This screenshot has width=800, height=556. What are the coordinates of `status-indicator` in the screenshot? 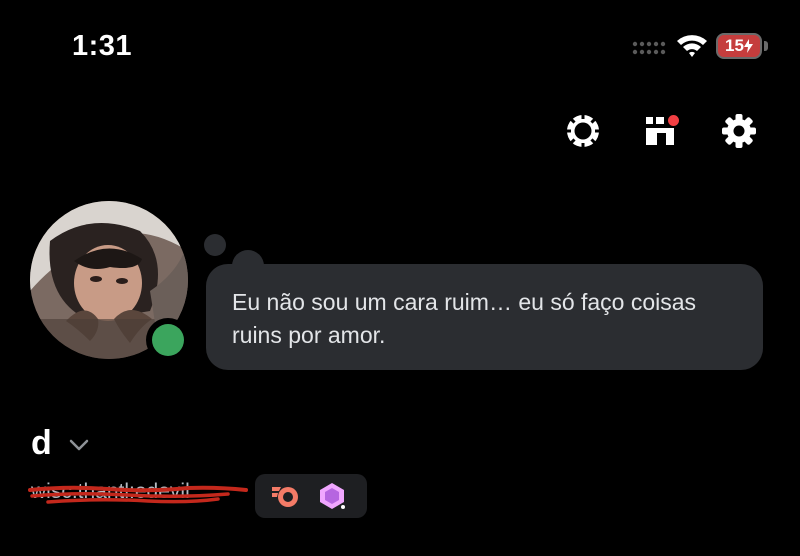 It's located at (168, 340).